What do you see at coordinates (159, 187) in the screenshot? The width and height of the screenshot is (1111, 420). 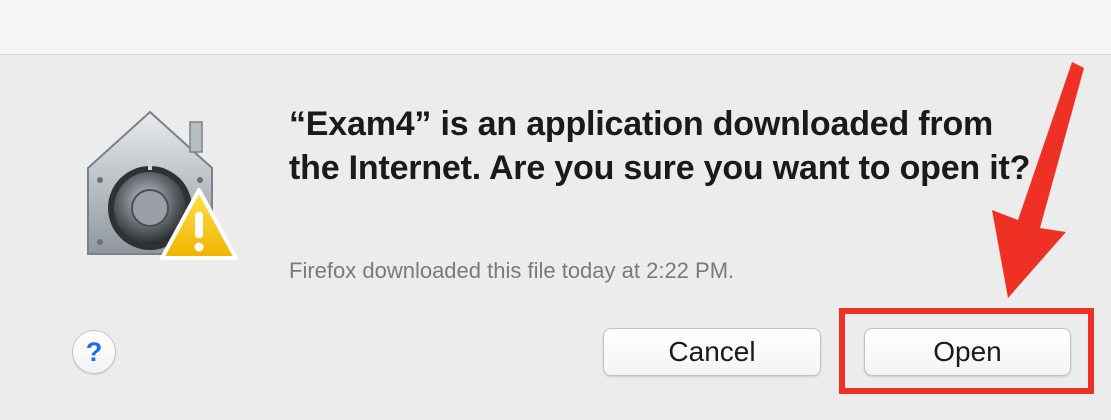 I see `vault-warning-icon` at bounding box center [159, 187].